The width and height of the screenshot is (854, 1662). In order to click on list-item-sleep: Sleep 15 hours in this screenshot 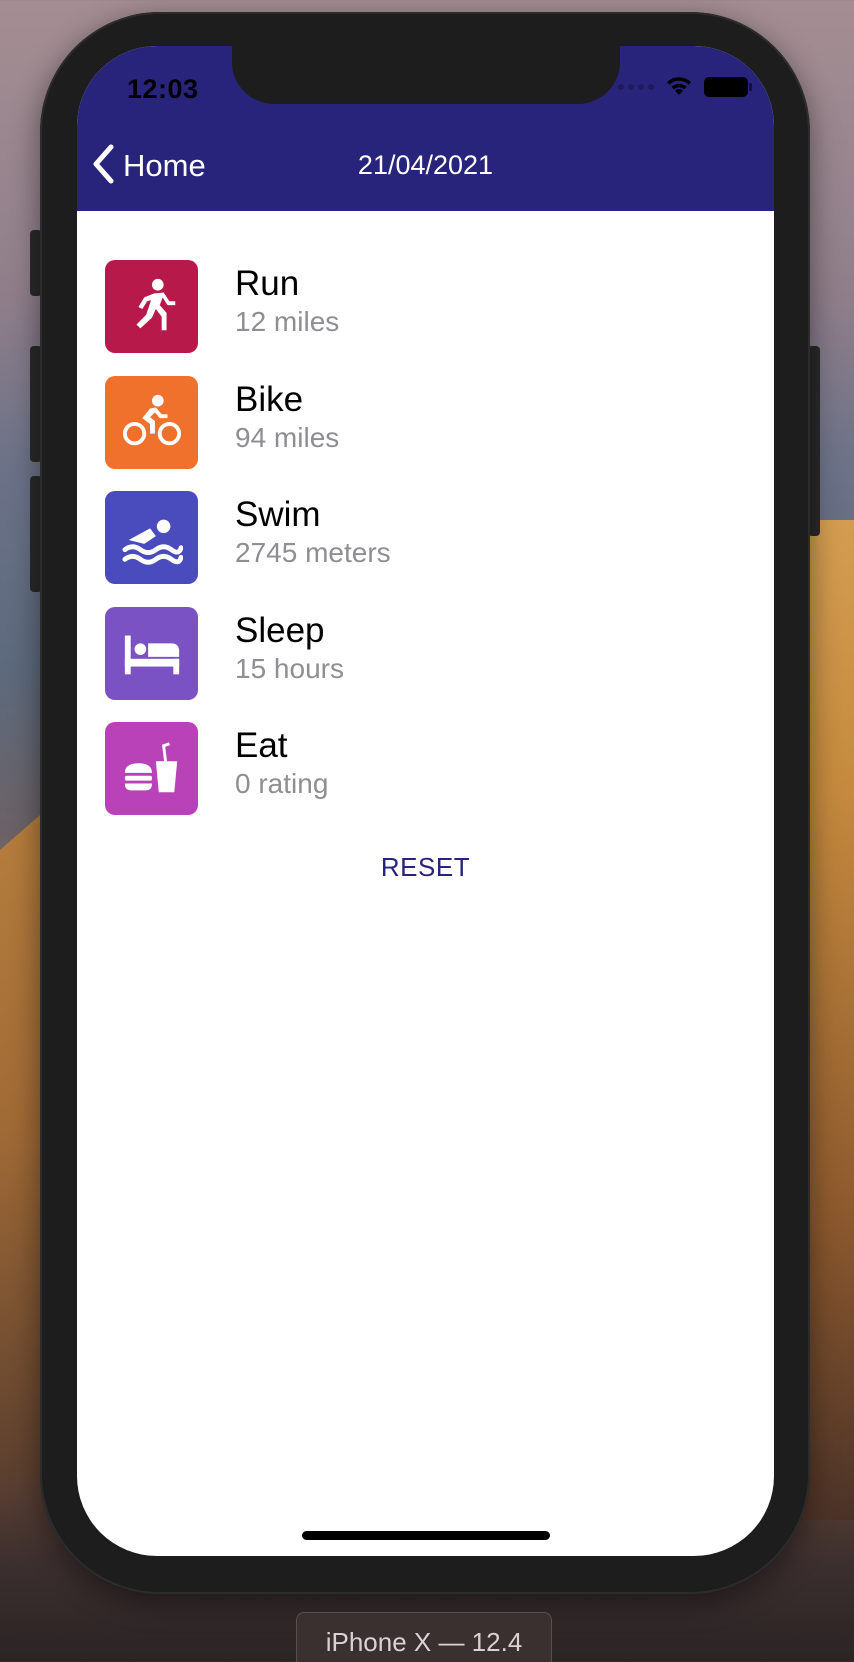, I will do `click(425, 664)`.